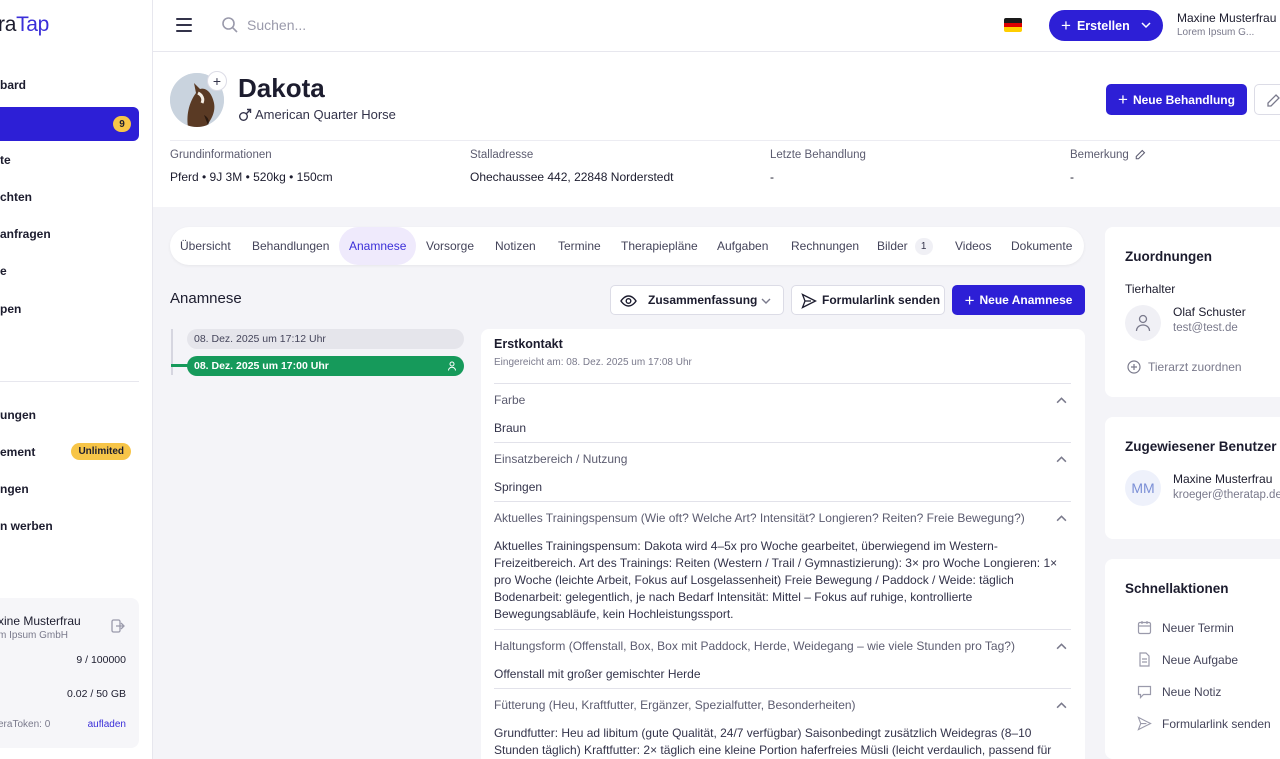 The image size is (1280, 759). I want to click on sidebar-item-10: ngen, so click(69, 489).